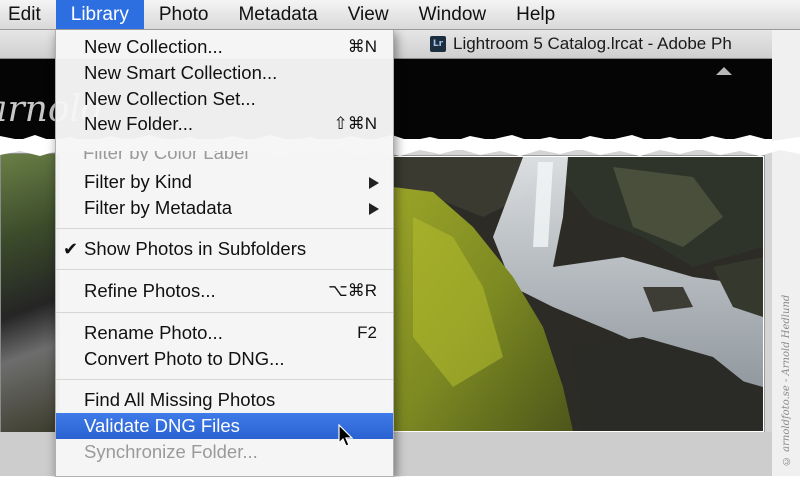  What do you see at coordinates (162, 425) in the screenshot?
I see `menu-item-label: Validate DNG Files` at bounding box center [162, 425].